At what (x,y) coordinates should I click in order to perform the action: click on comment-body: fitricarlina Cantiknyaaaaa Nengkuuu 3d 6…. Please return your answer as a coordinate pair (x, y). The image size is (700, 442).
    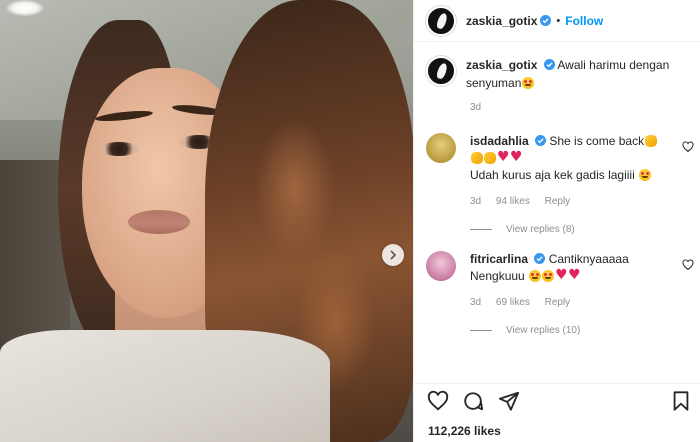
    Looking at the image, I should click on (573, 281).